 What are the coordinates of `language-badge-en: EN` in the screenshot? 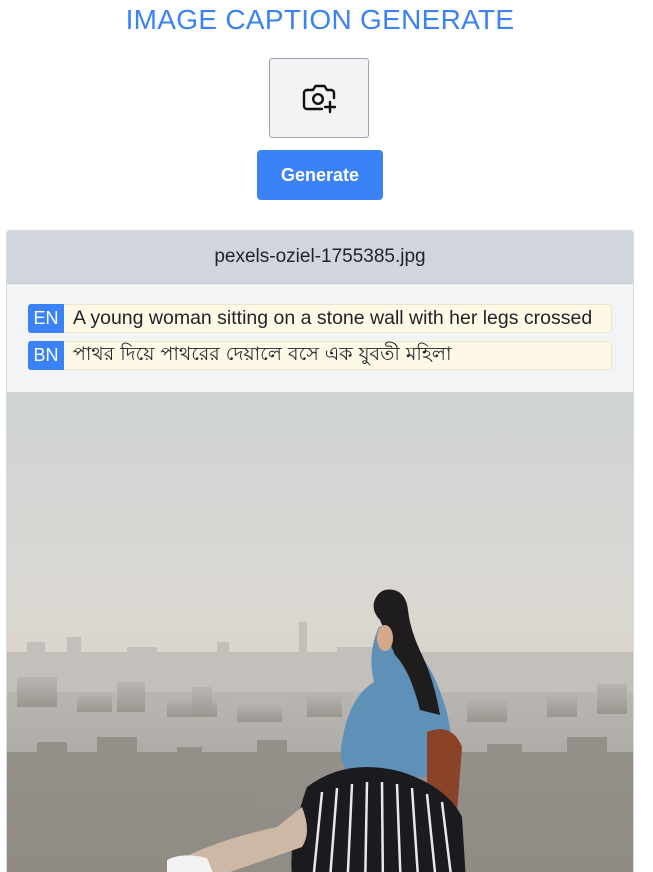 It's located at (46, 318).